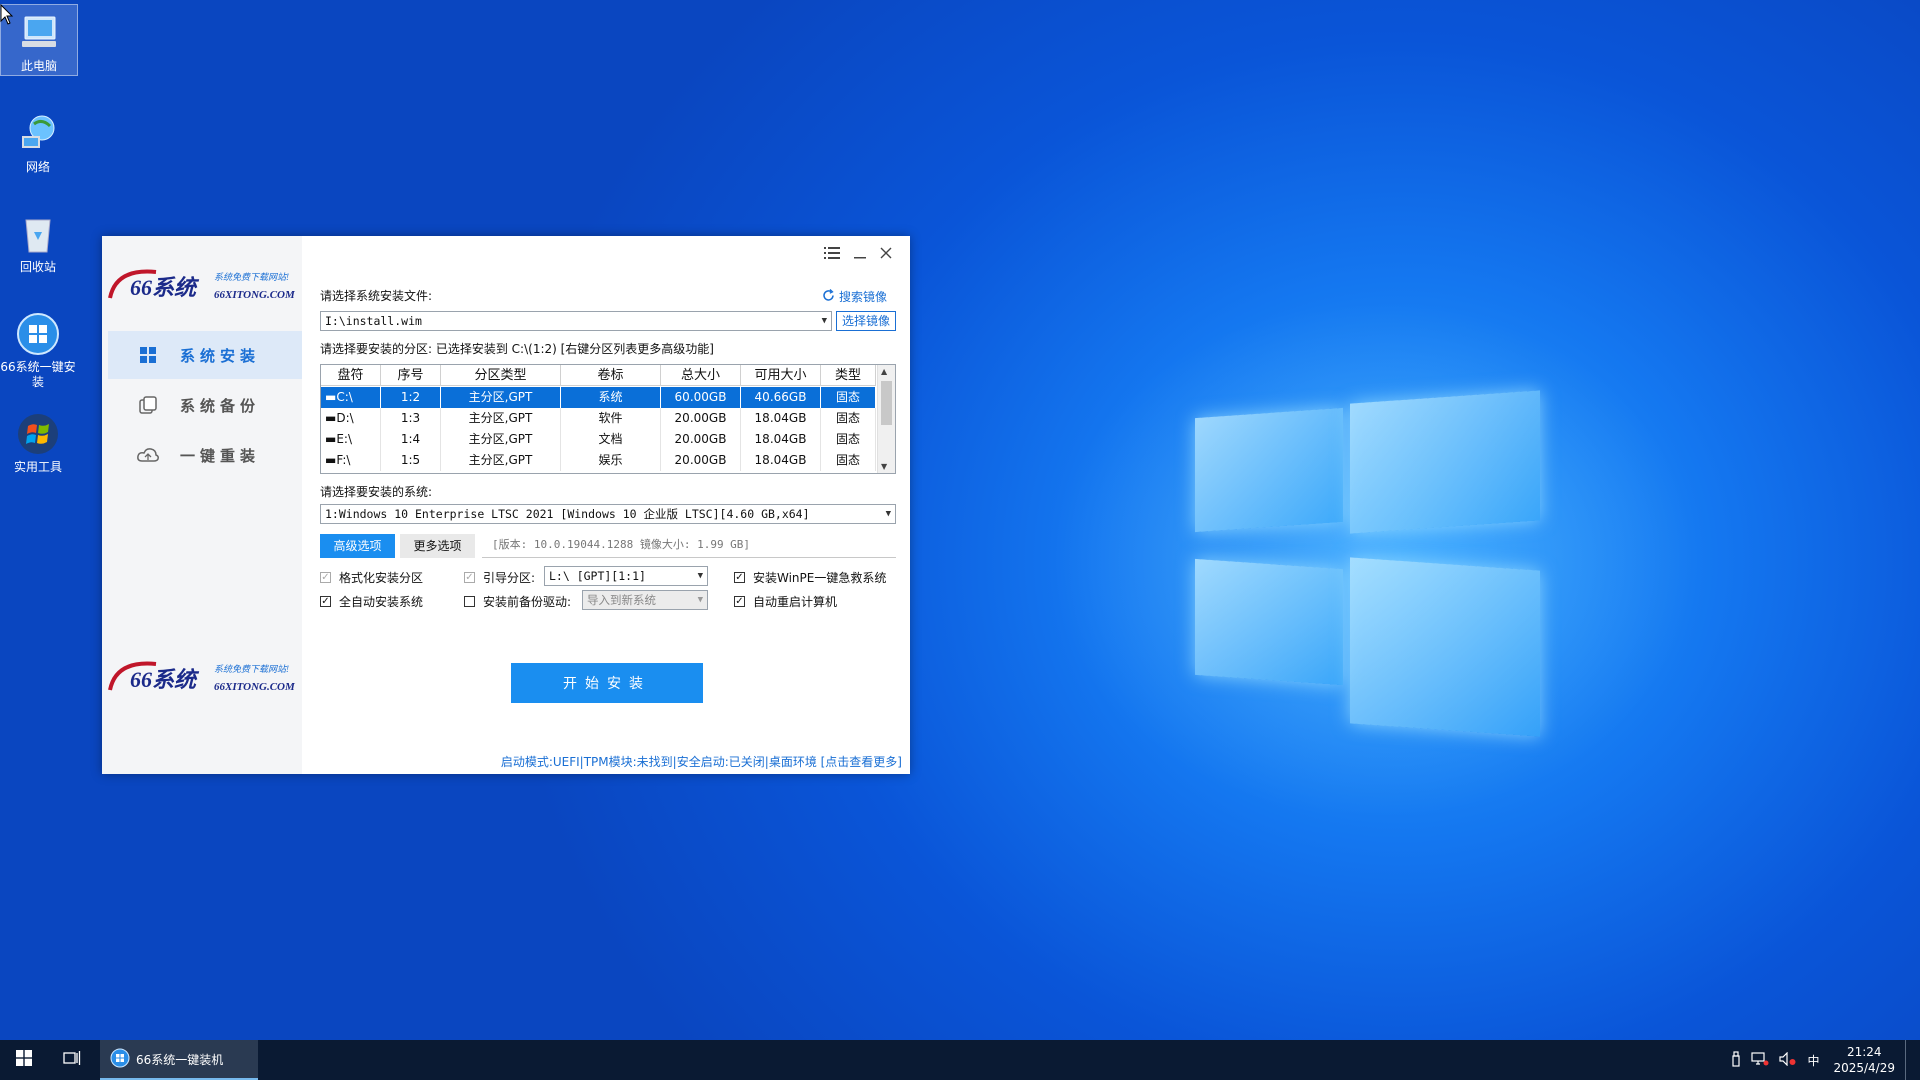 The height and width of the screenshot is (1080, 1920). What do you see at coordinates (205, 455) in the screenshot?
I see `nav-one-click-reinstall: 一键重装` at bounding box center [205, 455].